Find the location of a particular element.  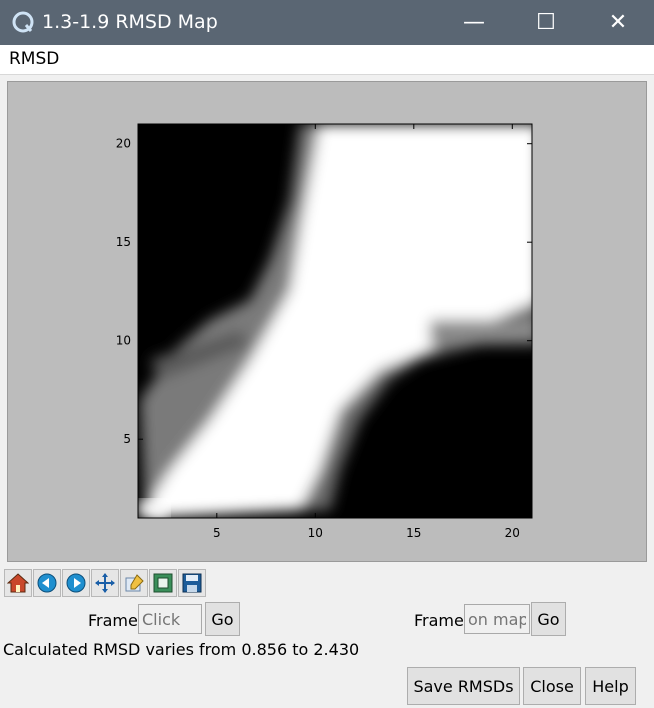

x-tick-label: 5 is located at coordinates (217, 533).